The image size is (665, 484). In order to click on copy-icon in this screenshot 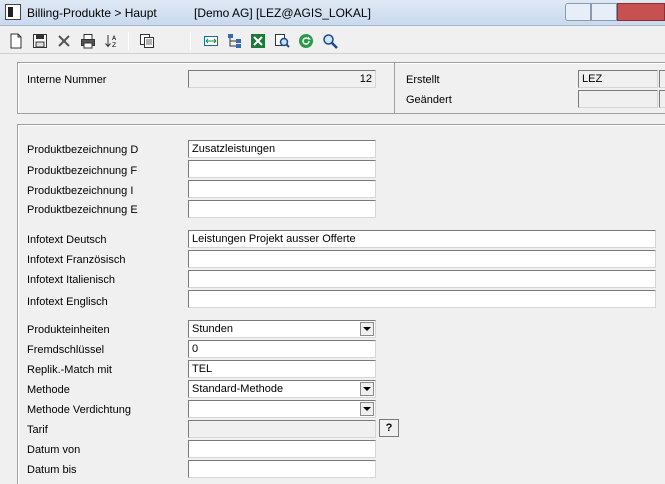, I will do `click(147, 41)`.